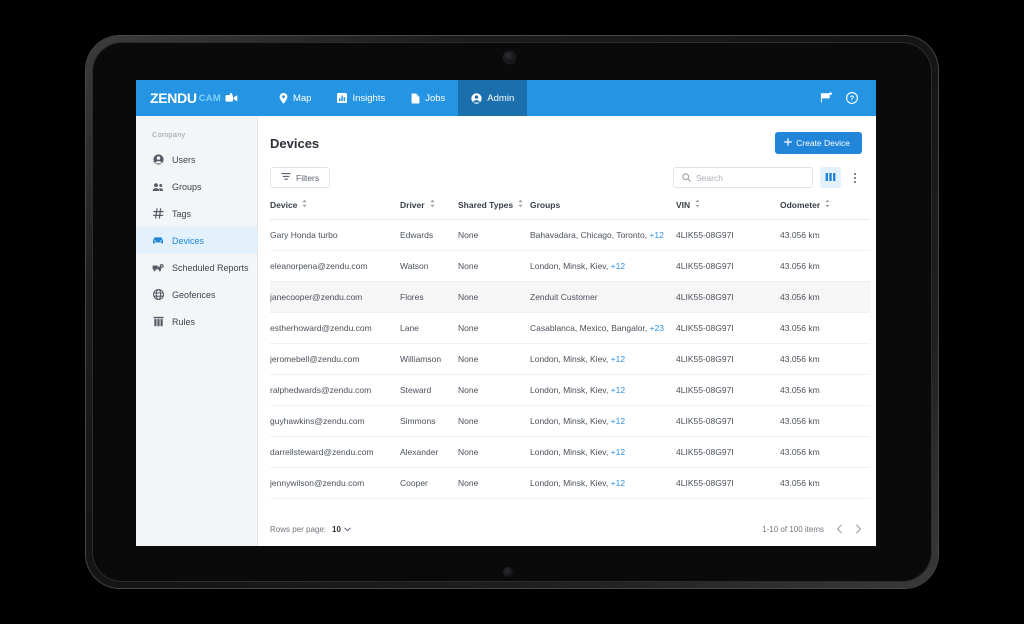 The height and width of the screenshot is (624, 1024). Describe the element at coordinates (429, 359) in the screenshot. I see `cell-driver: Williamson` at that location.